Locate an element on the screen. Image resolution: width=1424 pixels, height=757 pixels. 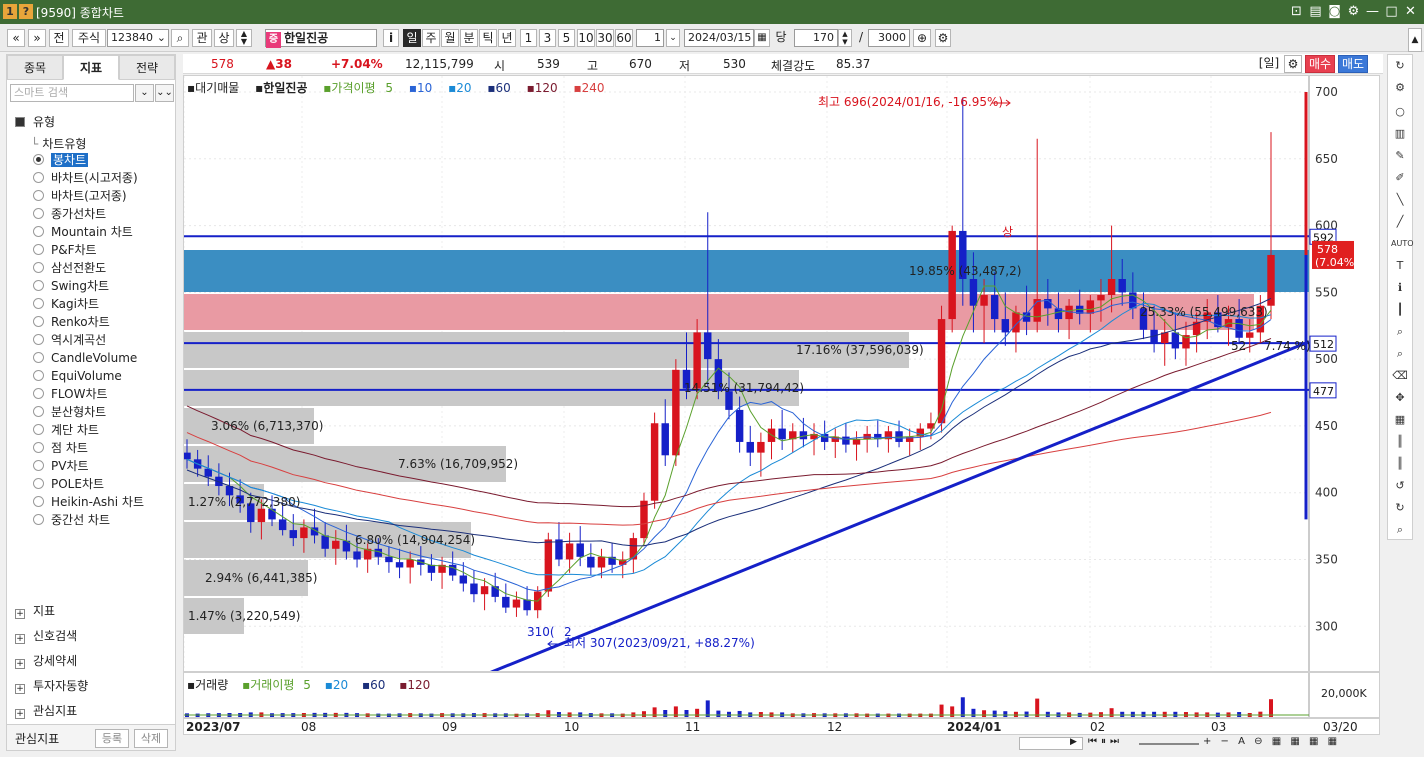
diagonal-line-icon: ╱ is located at coordinates (1400, 222).